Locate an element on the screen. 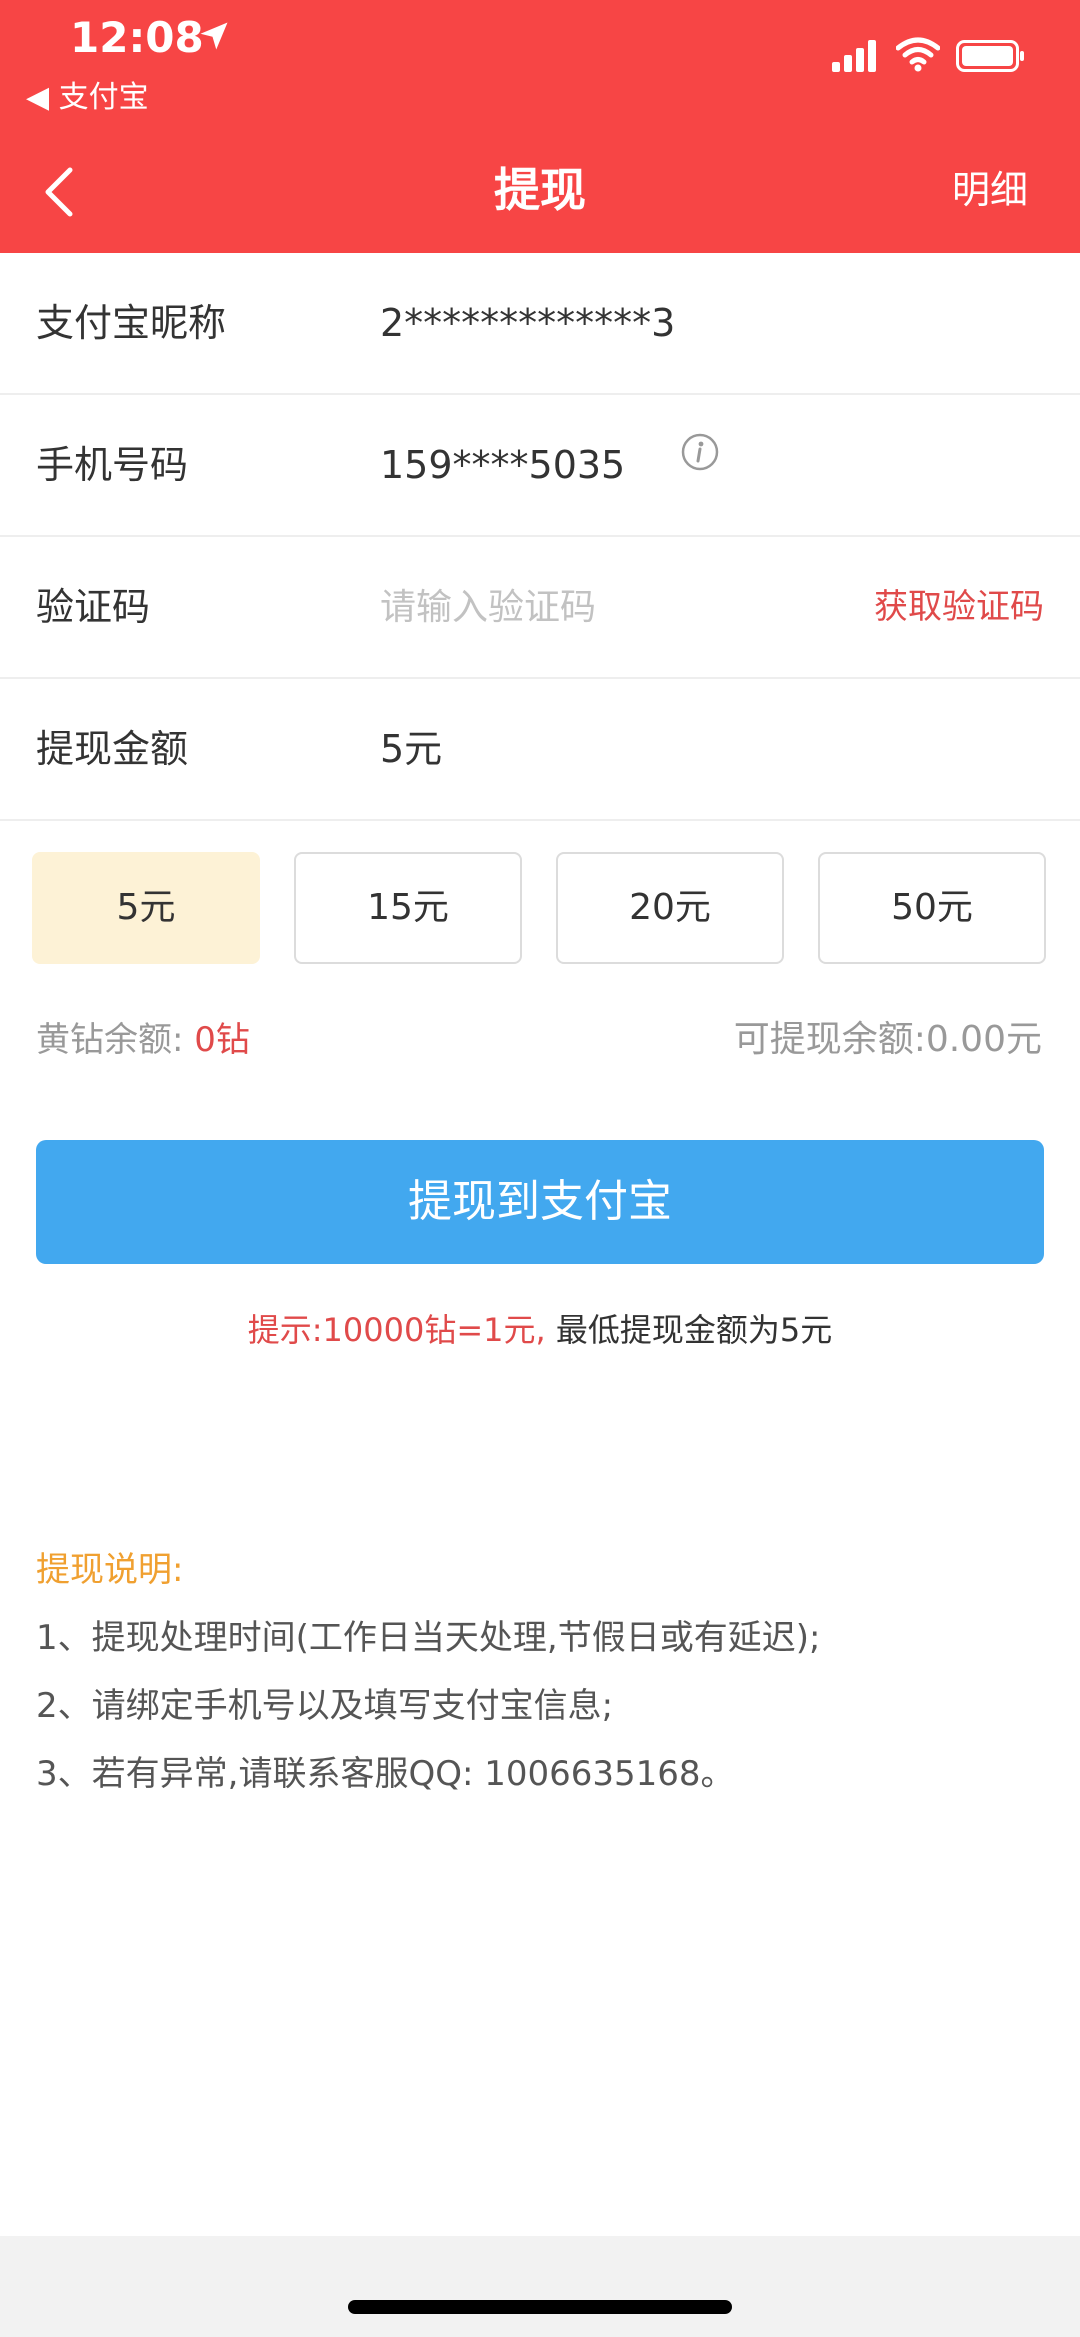  phone-value: 159****5035 is located at coordinates (503, 465).